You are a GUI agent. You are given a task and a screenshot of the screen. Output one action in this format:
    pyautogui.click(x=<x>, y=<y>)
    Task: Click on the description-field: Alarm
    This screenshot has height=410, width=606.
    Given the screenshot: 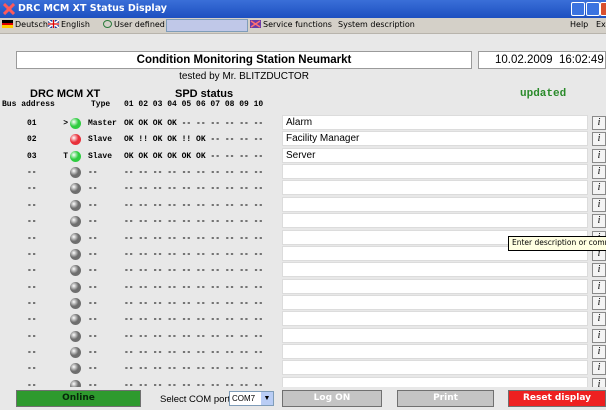 What is the action you would take?
    pyautogui.click(x=435, y=122)
    